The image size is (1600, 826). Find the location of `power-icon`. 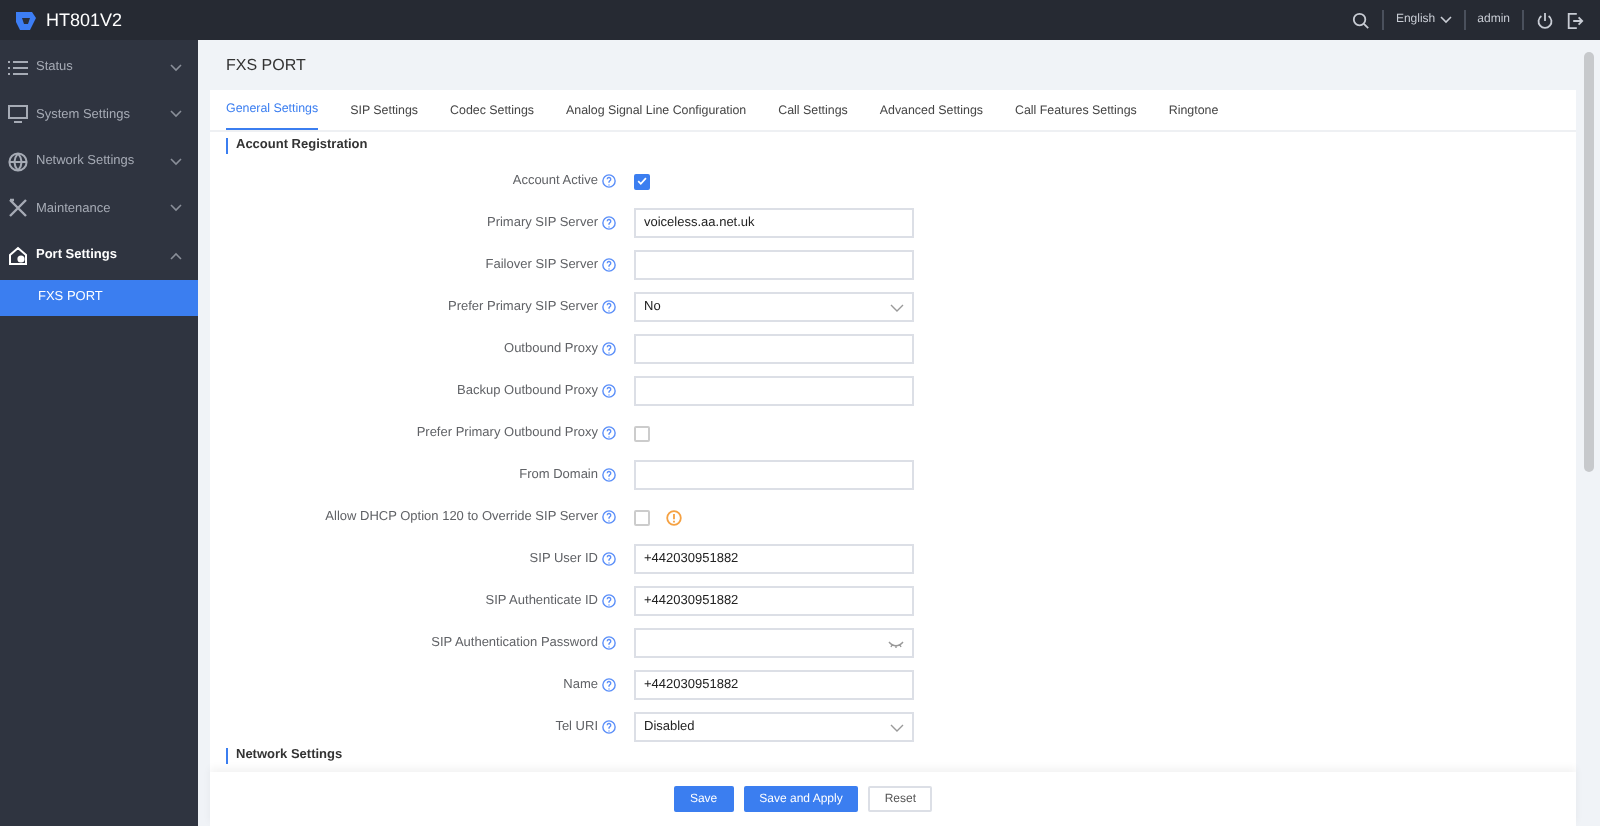

power-icon is located at coordinates (1545, 20).